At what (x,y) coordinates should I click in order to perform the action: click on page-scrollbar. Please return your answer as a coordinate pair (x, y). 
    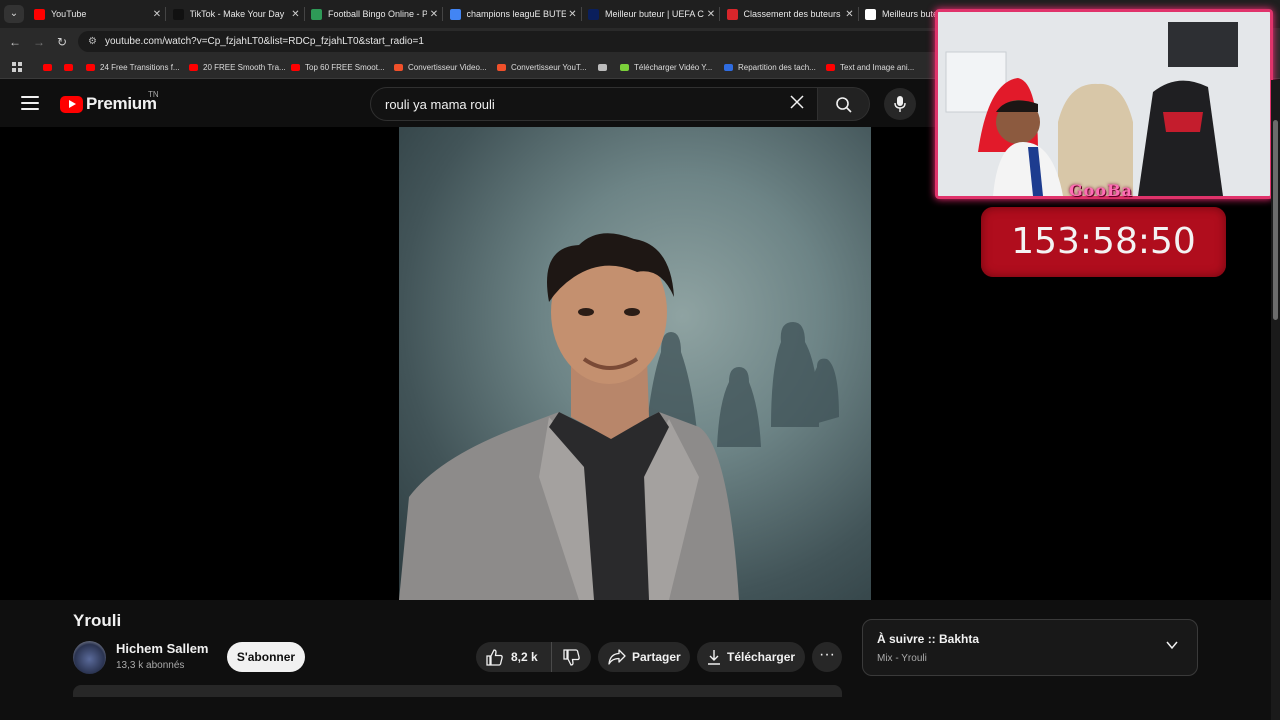
    Looking at the image, I should click on (1275, 400).